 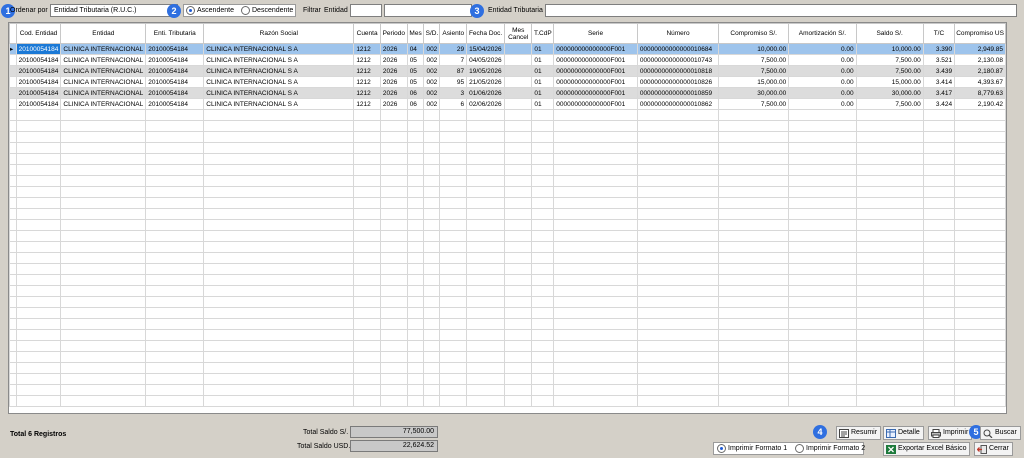 I want to click on table-cell: 00000000000000010859, so click(x=678, y=93).